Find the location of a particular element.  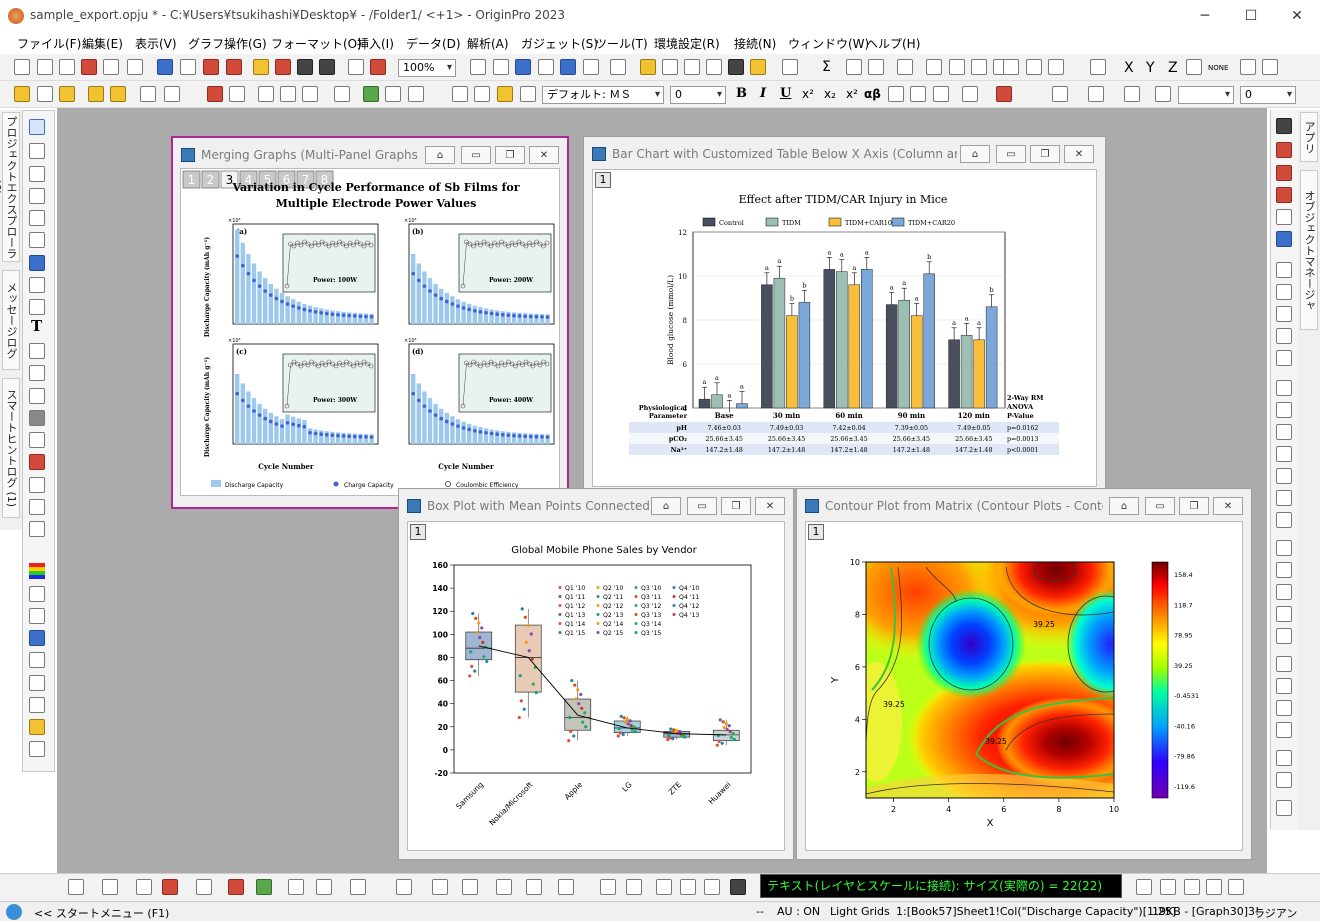

layout-two-icon is located at coordinates (1284, 292).